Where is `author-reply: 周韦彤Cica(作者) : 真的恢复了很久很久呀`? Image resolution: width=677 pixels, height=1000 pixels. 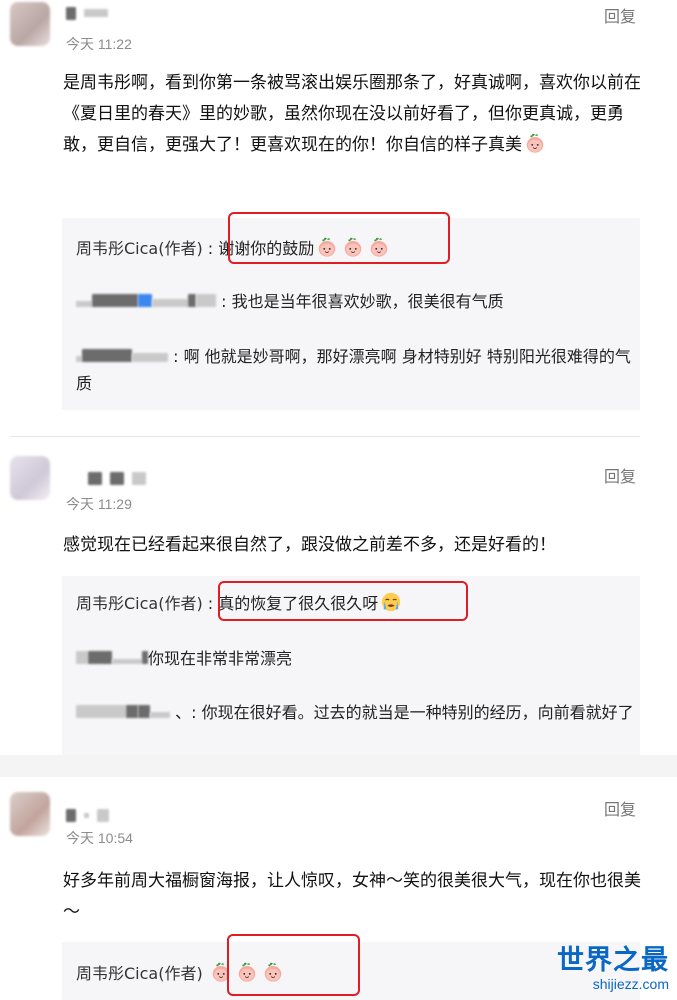
author-reply: 周韦彤Cica(作者) : 真的恢复了很久很久呀 is located at coordinates (356, 603).